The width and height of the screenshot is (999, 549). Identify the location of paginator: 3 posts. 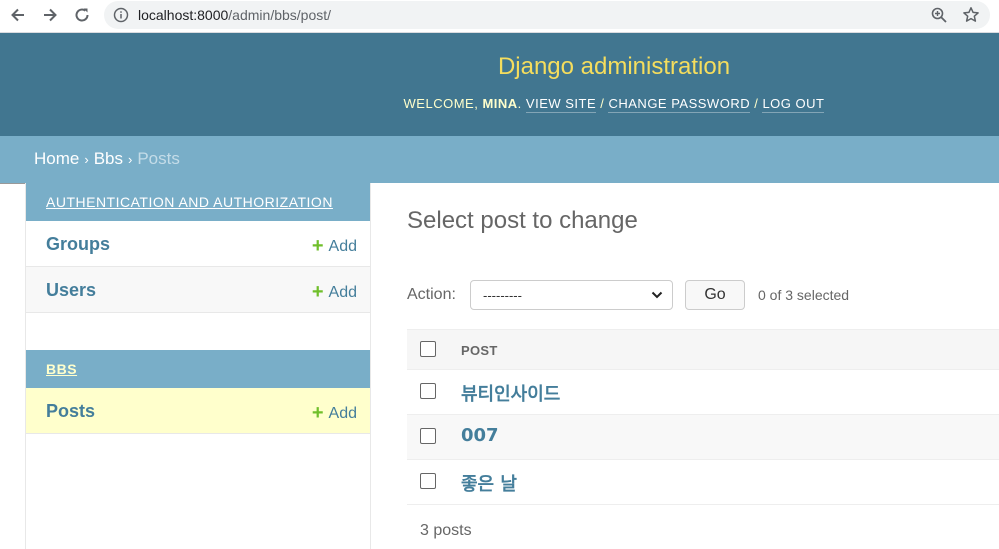
(446, 530).